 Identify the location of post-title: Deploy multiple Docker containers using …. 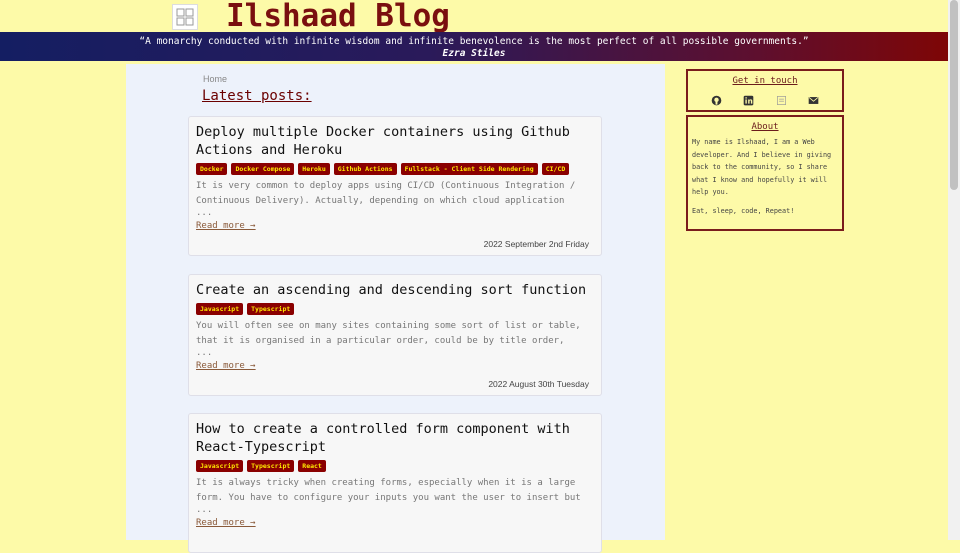
(395, 141).